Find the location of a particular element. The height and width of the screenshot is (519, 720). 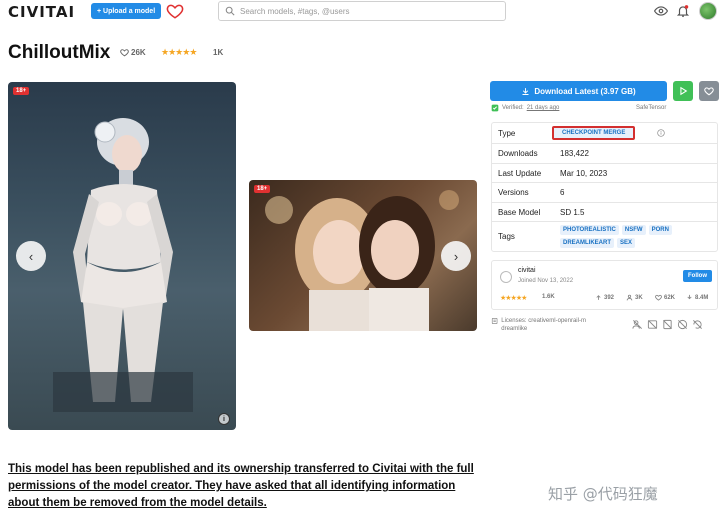

details-row-versions: Versions 6 is located at coordinates (604, 193).